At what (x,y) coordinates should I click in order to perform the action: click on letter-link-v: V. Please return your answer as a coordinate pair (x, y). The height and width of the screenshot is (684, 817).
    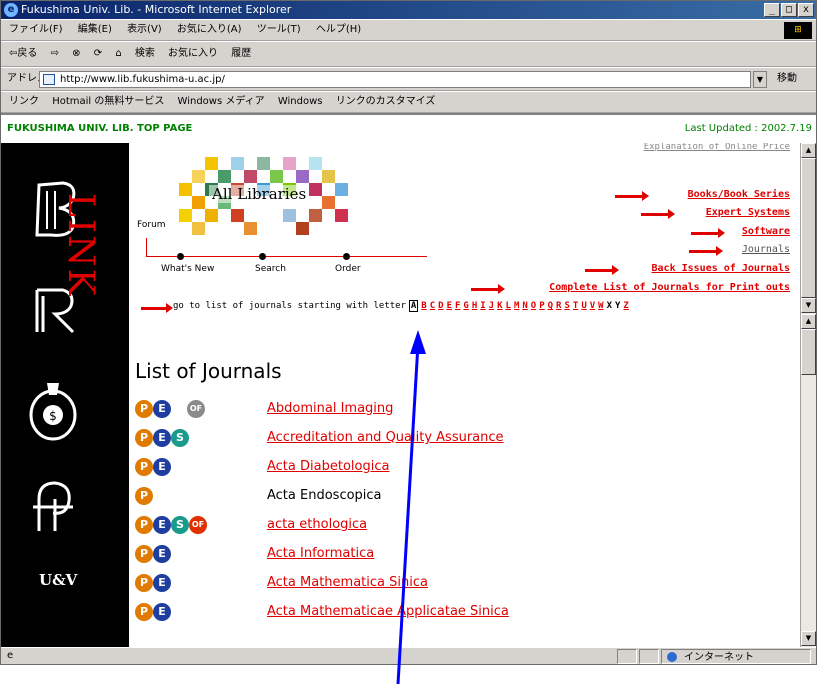
    Looking at the image, I should click on (592, 306).